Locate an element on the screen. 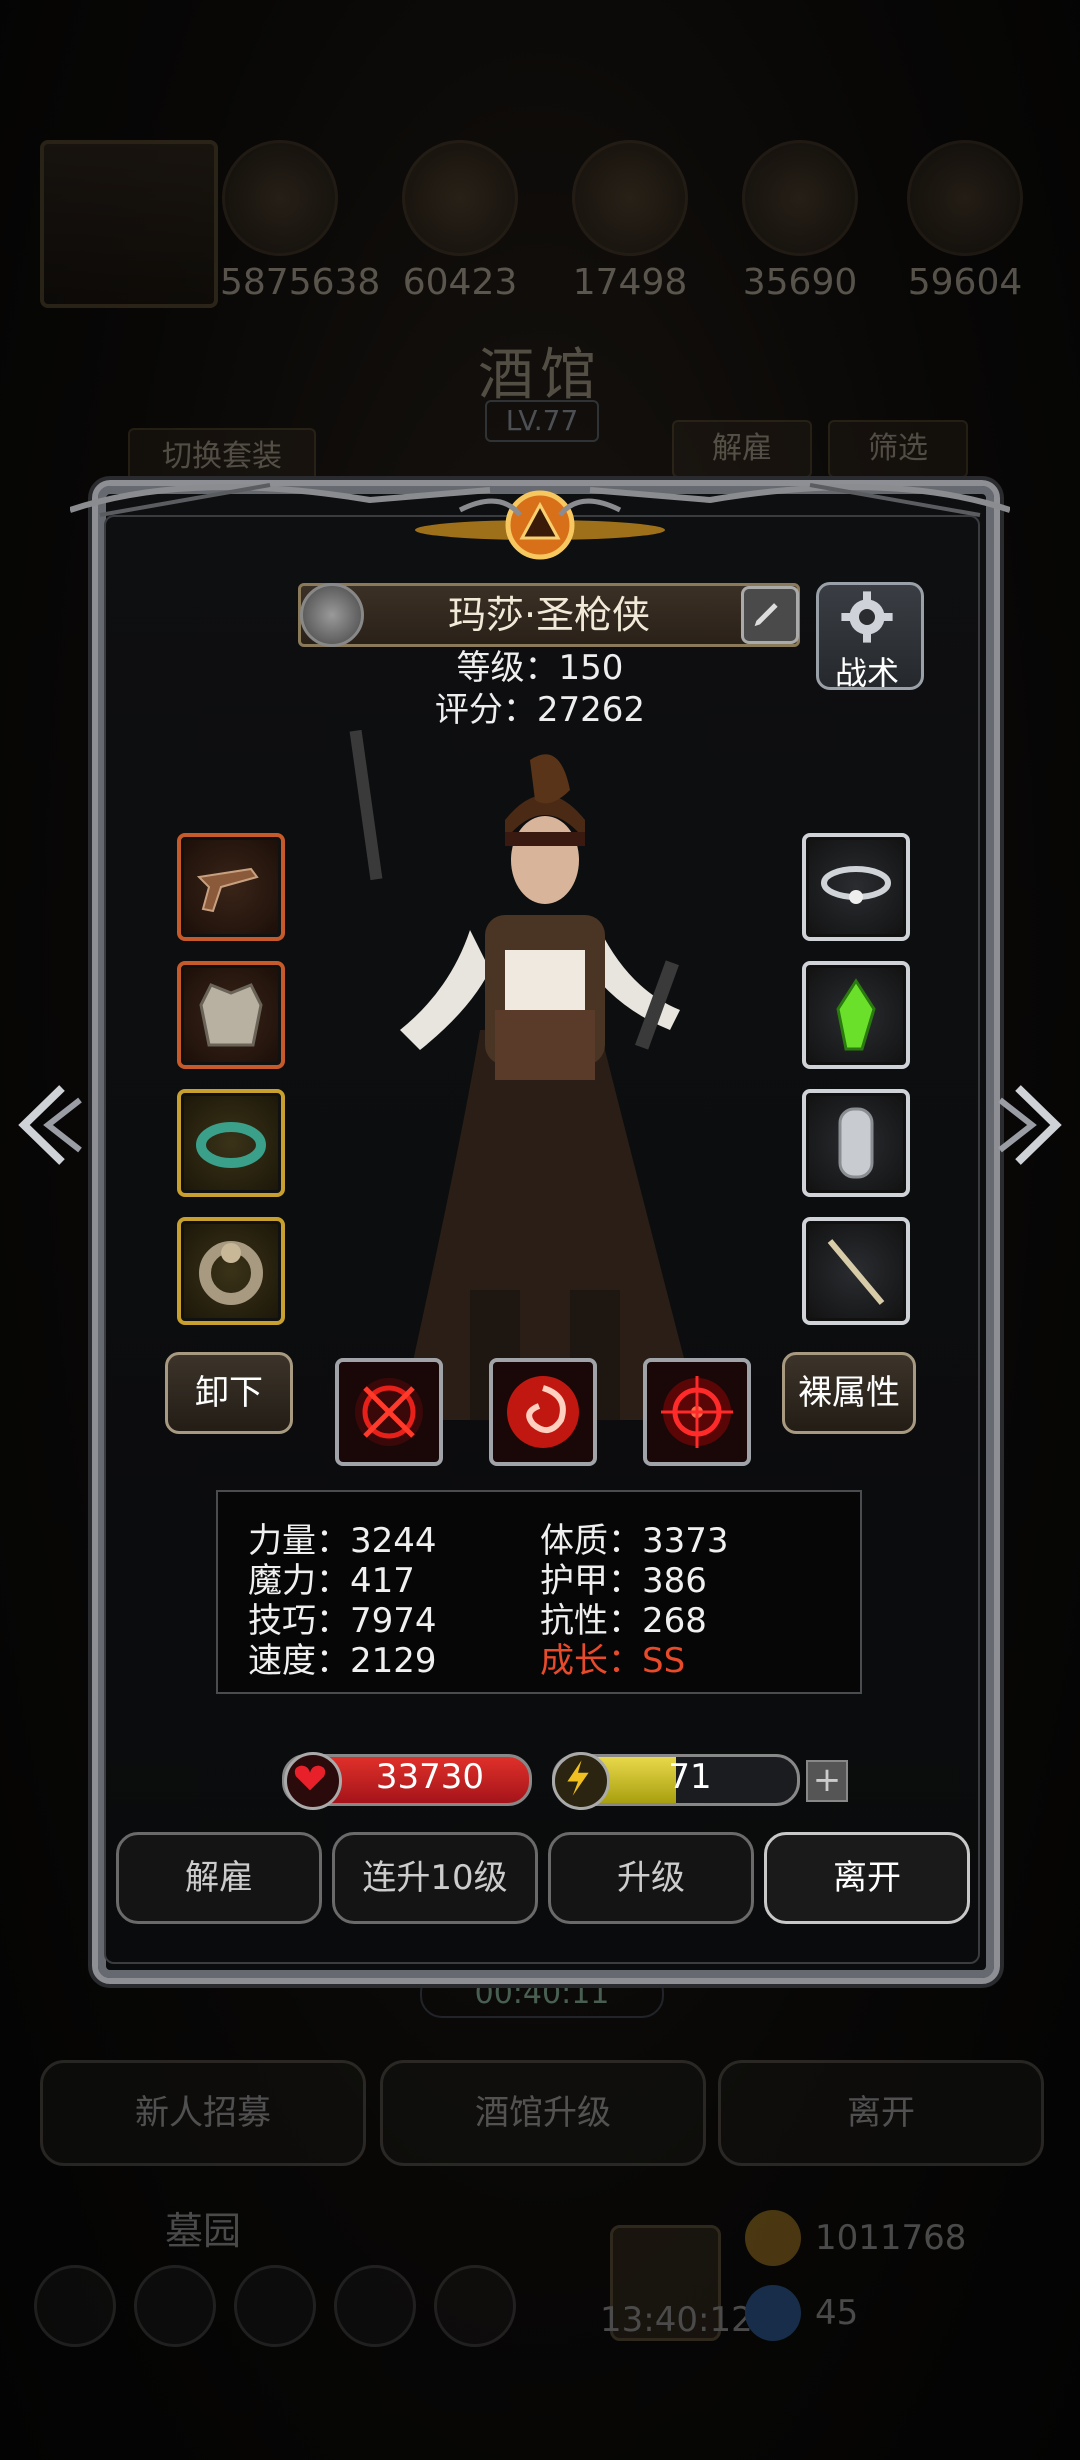 The image size is (1080, 2460). crosshair-skill-icon is located at coordinates (389, 1412).